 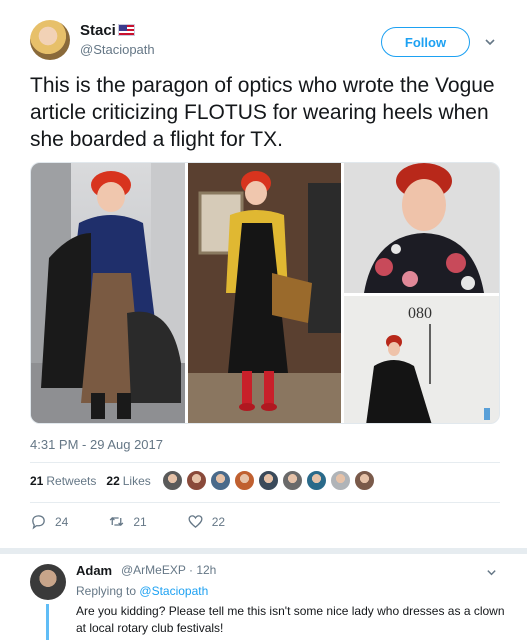 I want to click on reply-author-handle: @ArMeEXP, so click(x=153, y=570).